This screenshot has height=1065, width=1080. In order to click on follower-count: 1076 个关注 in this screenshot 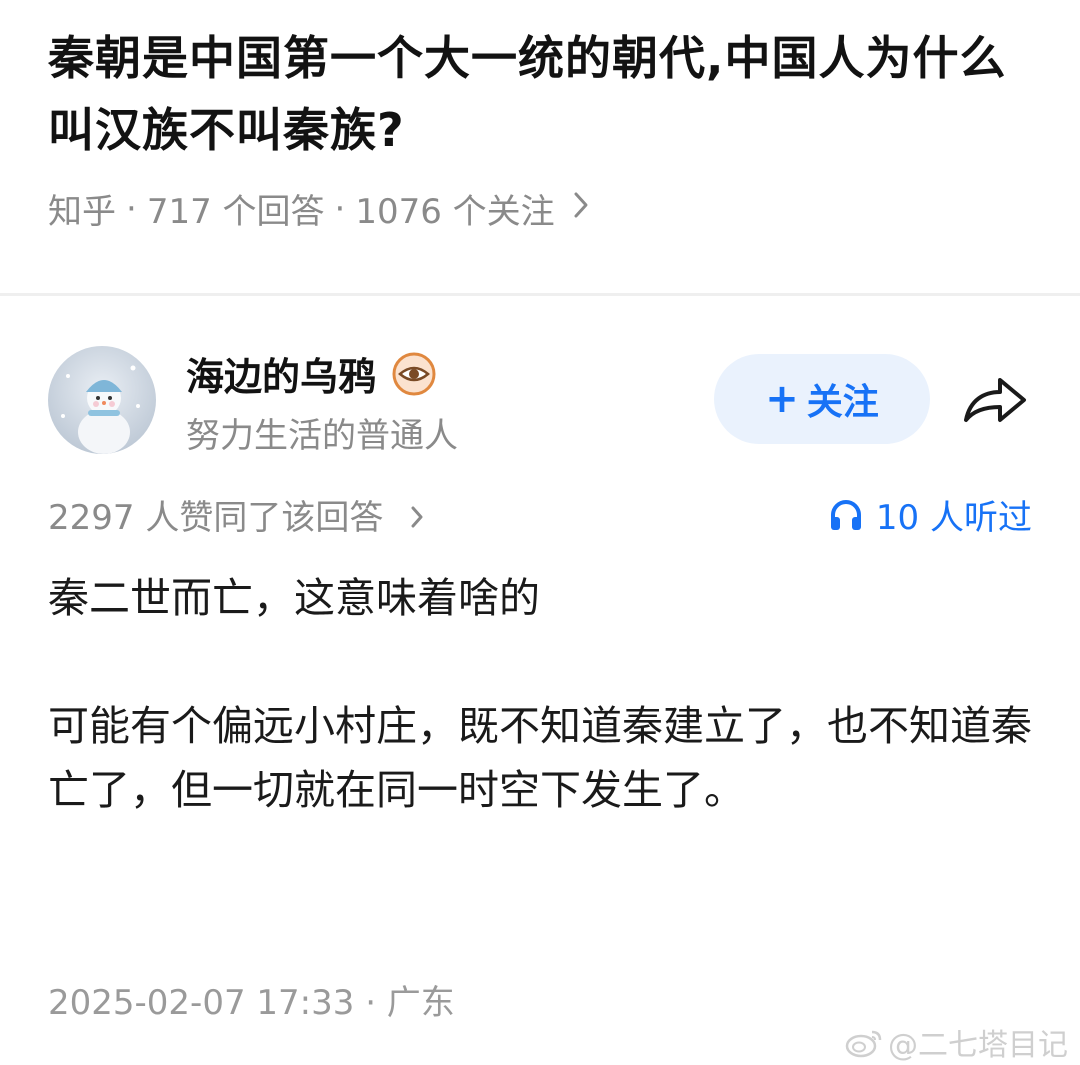, I will do `click(455, 212)`.